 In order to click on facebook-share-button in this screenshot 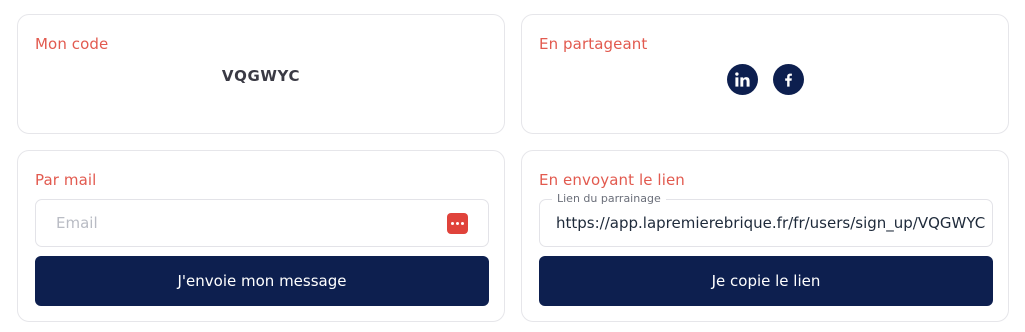, I will do `click(788, 79)`.